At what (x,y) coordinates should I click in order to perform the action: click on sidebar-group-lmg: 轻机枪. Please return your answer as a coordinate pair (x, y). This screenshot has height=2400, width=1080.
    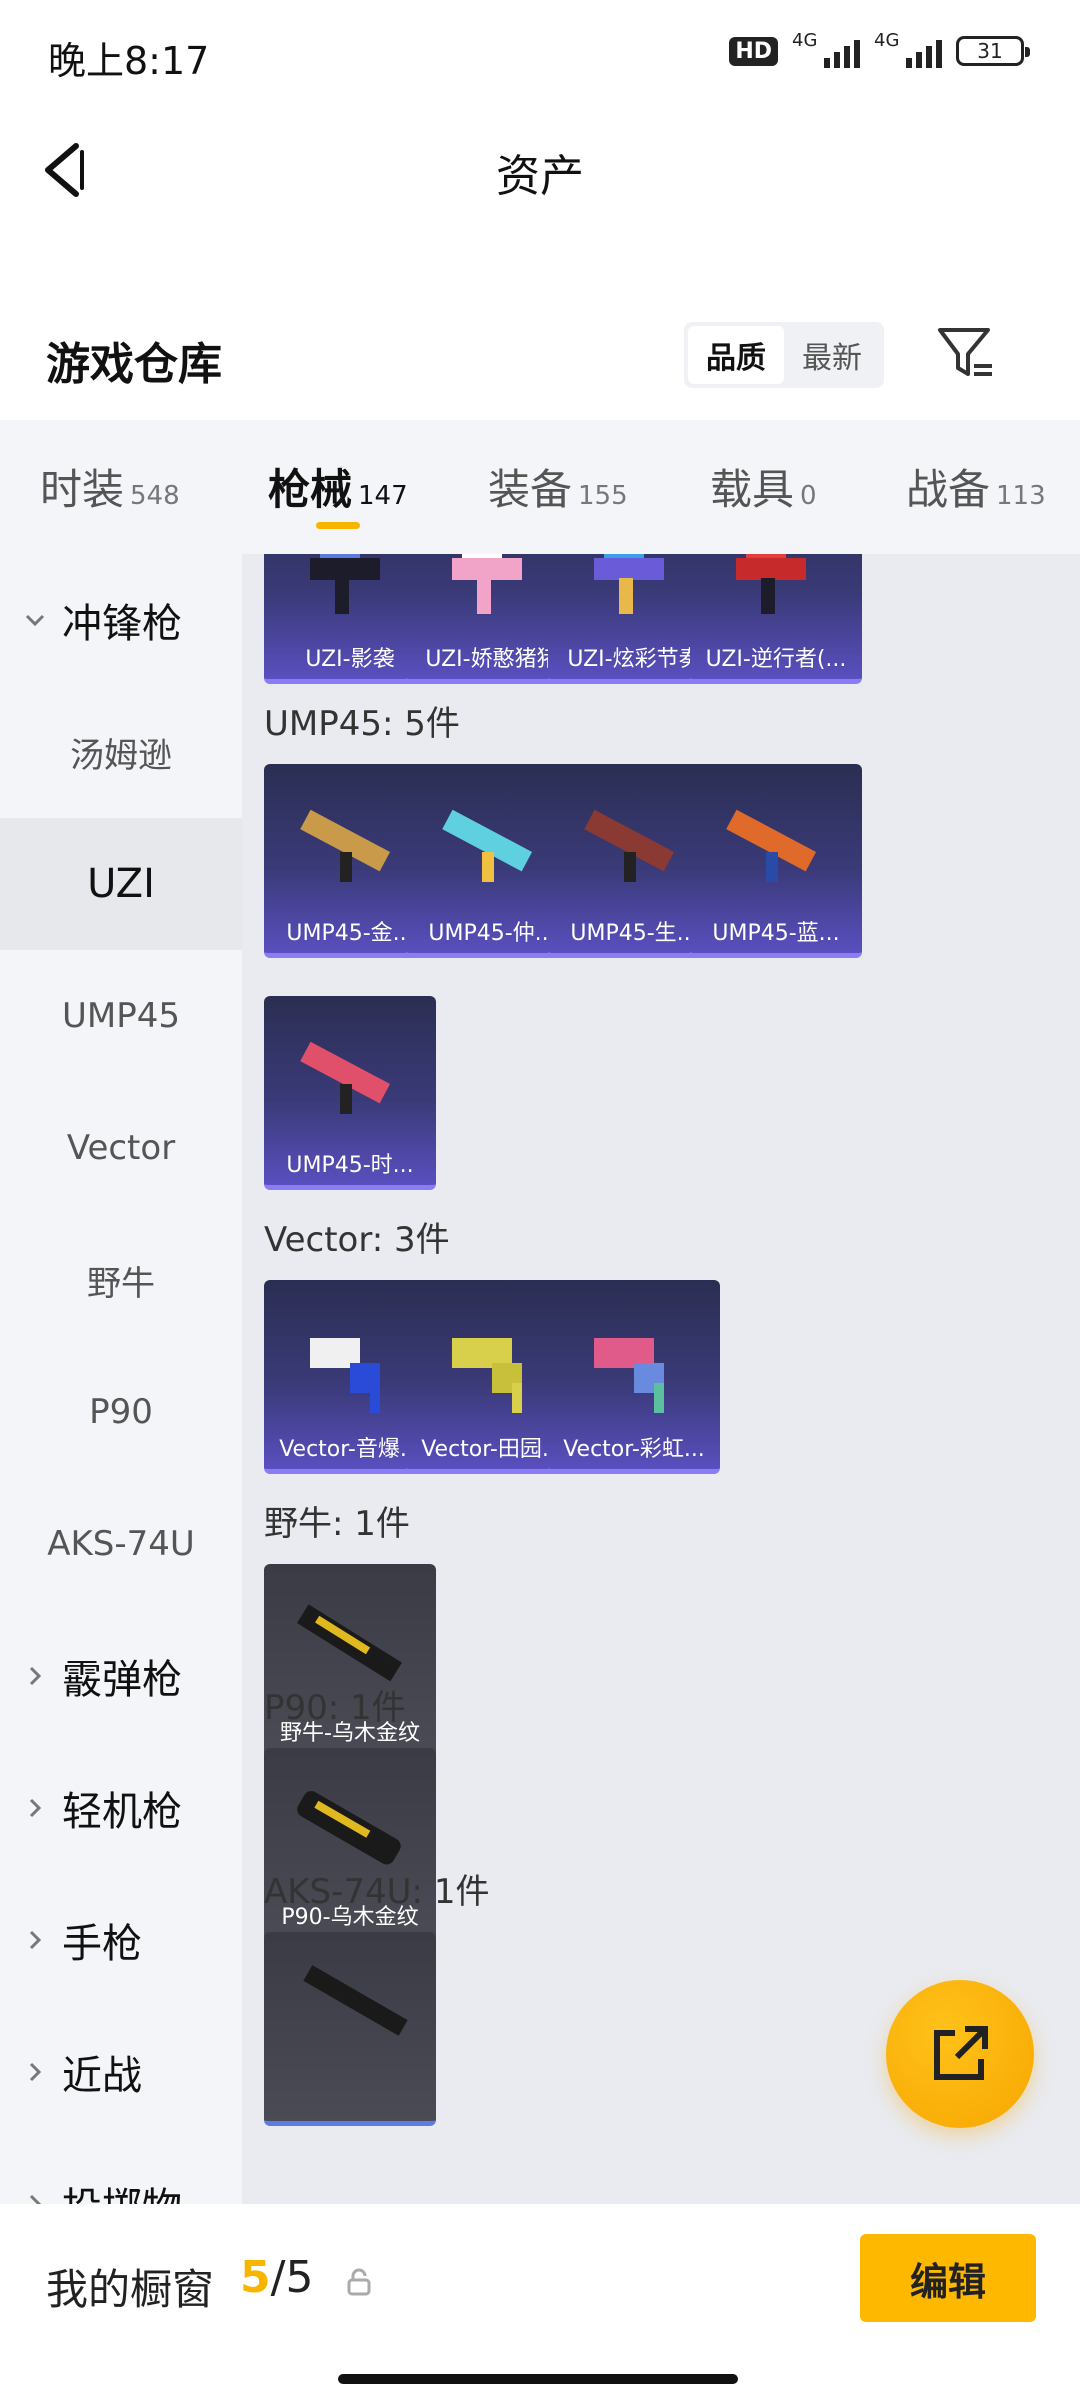
    Looking at the image, I should click on (121, 1808).